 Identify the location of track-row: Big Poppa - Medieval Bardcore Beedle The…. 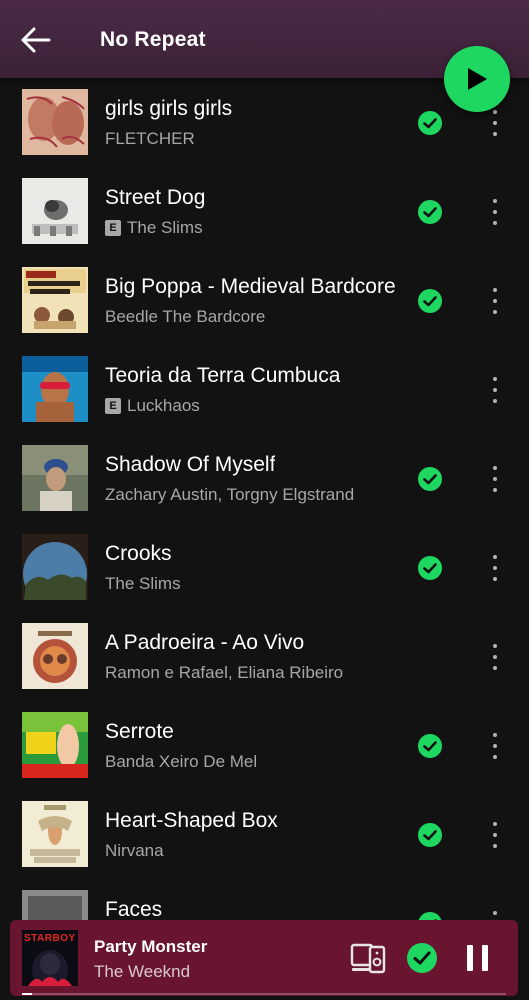
(264, 300).